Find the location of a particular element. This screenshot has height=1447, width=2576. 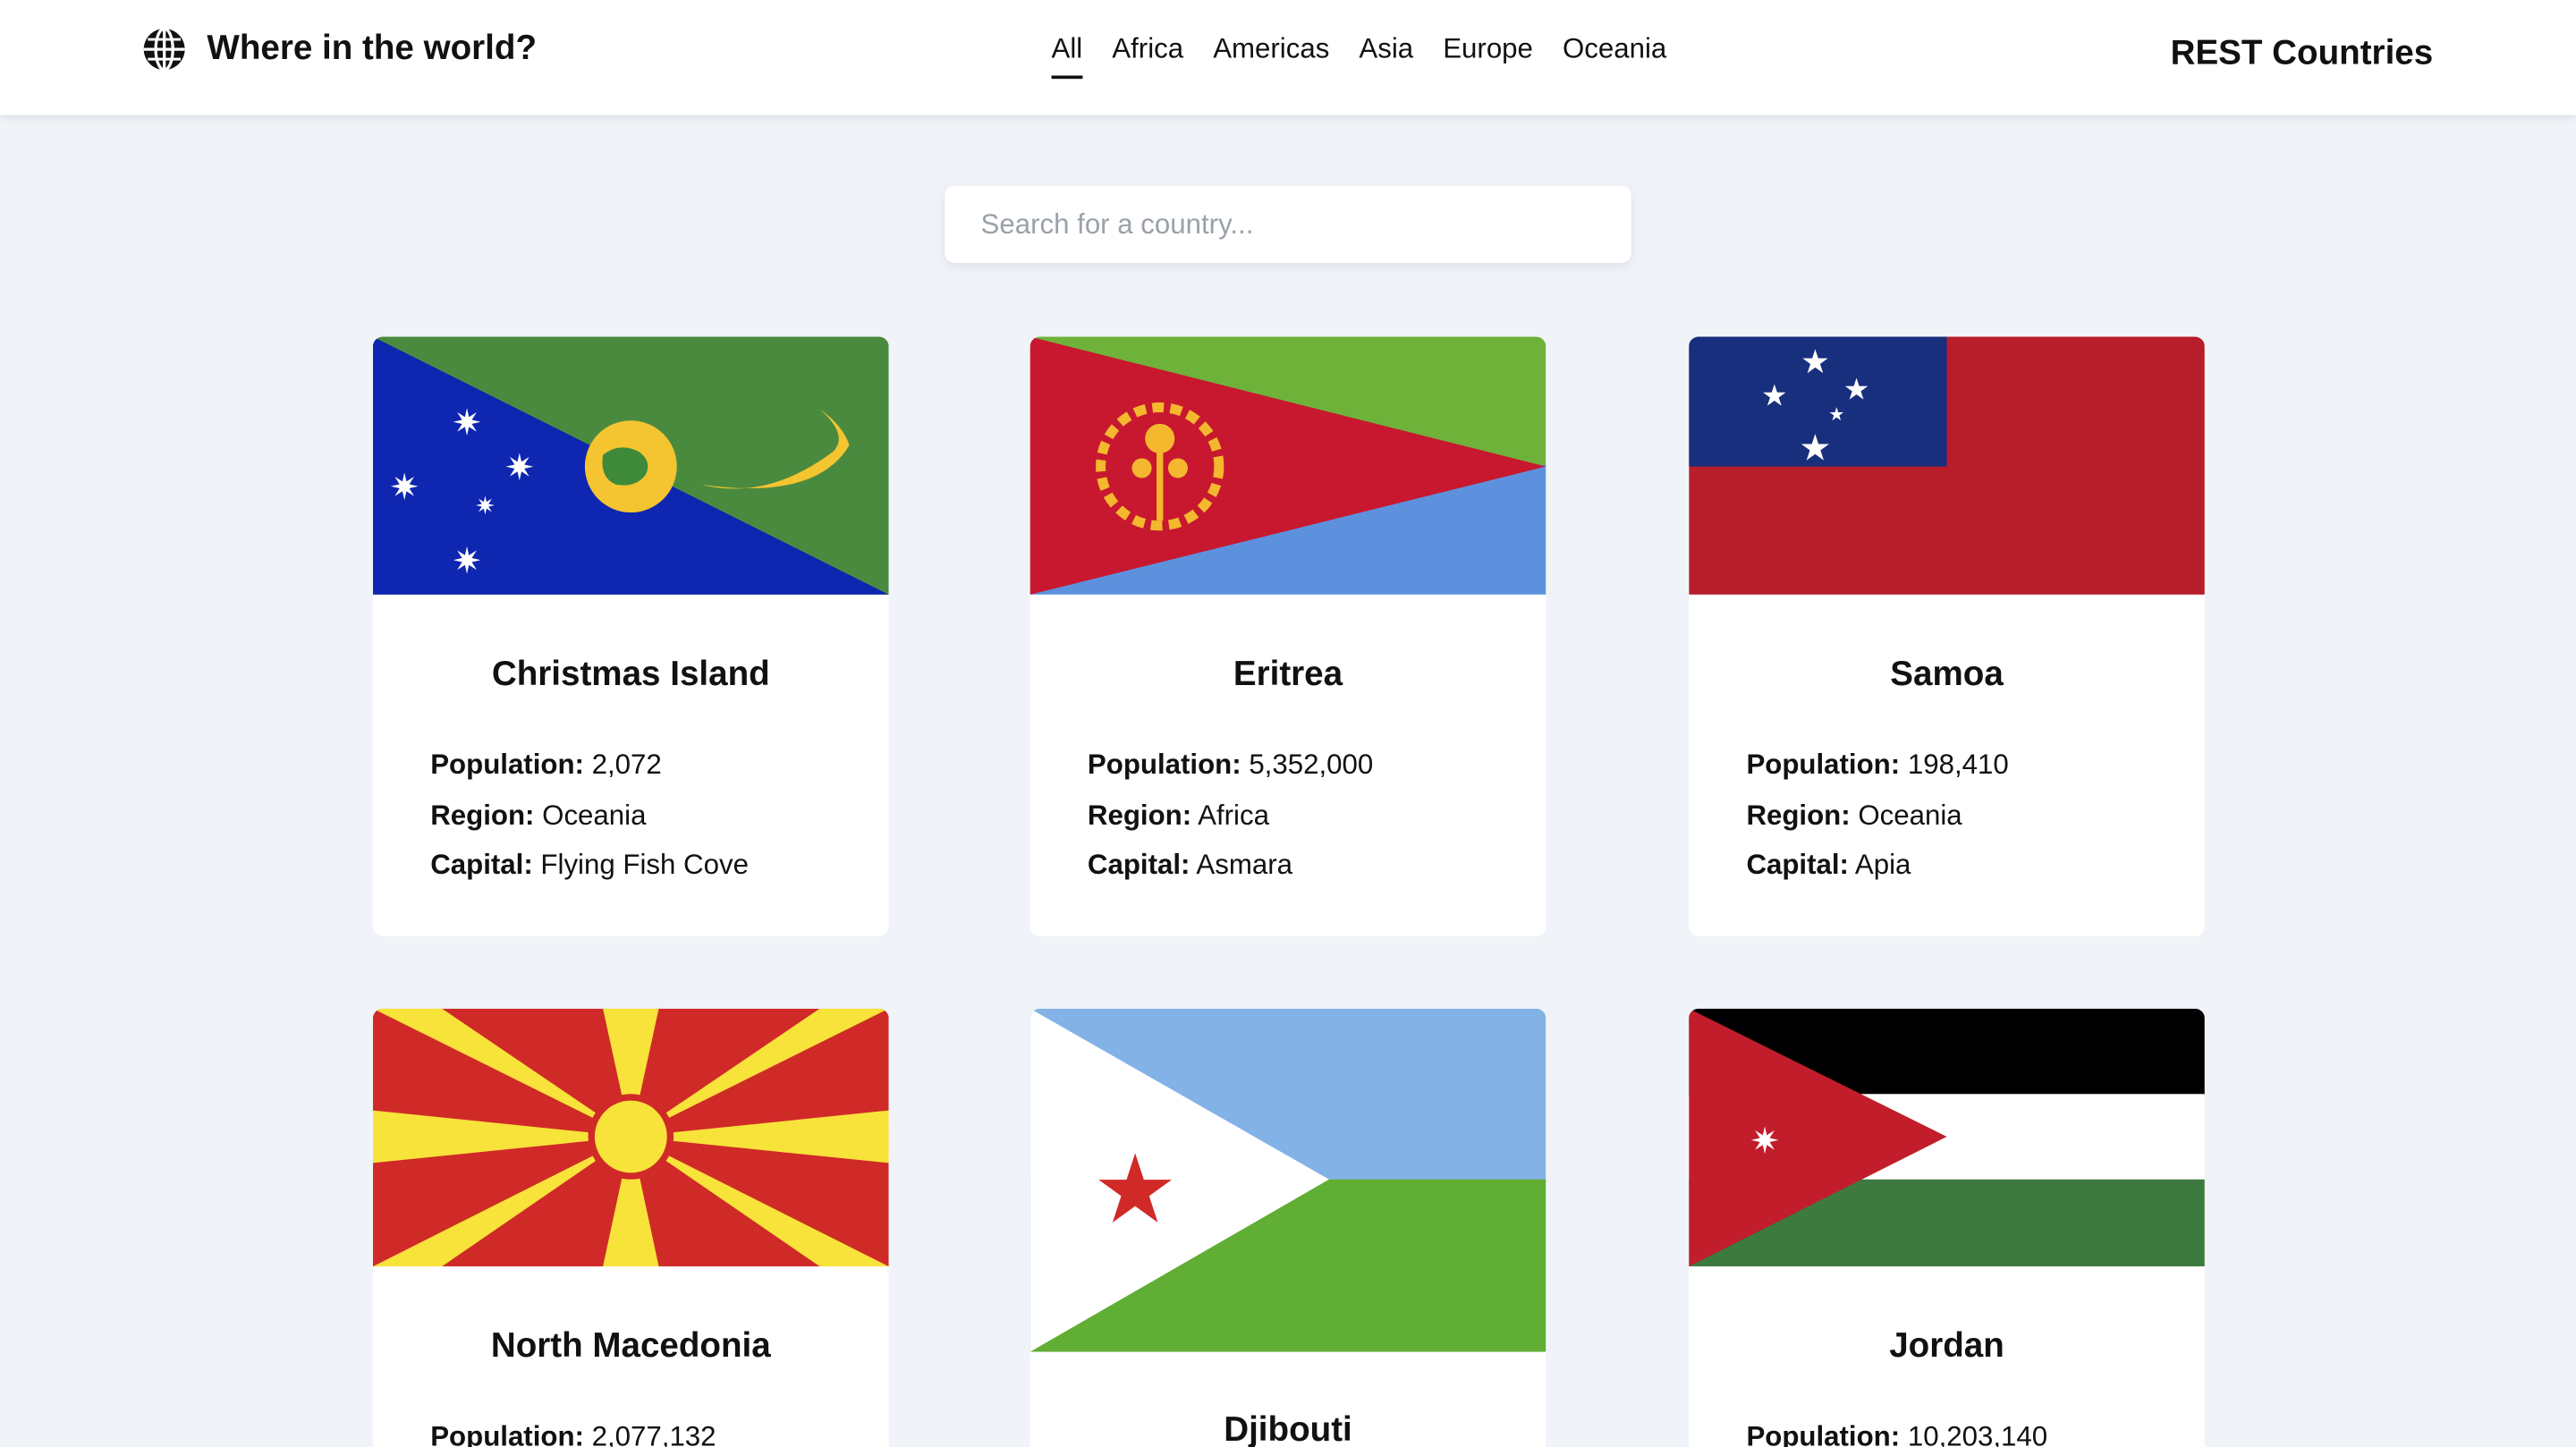

population-row: Population: 5,352,000 is located at coordinates (1288, 765).